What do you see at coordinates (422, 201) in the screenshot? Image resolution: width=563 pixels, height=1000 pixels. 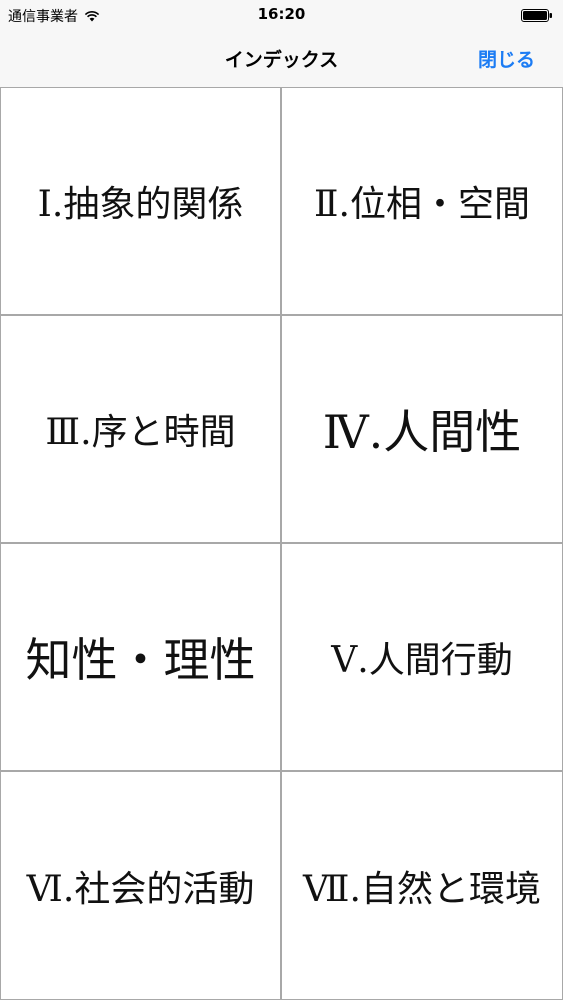 I see `index-item-topology-space: Ⅱ.位相・空間` at bounding box center [422, 201].